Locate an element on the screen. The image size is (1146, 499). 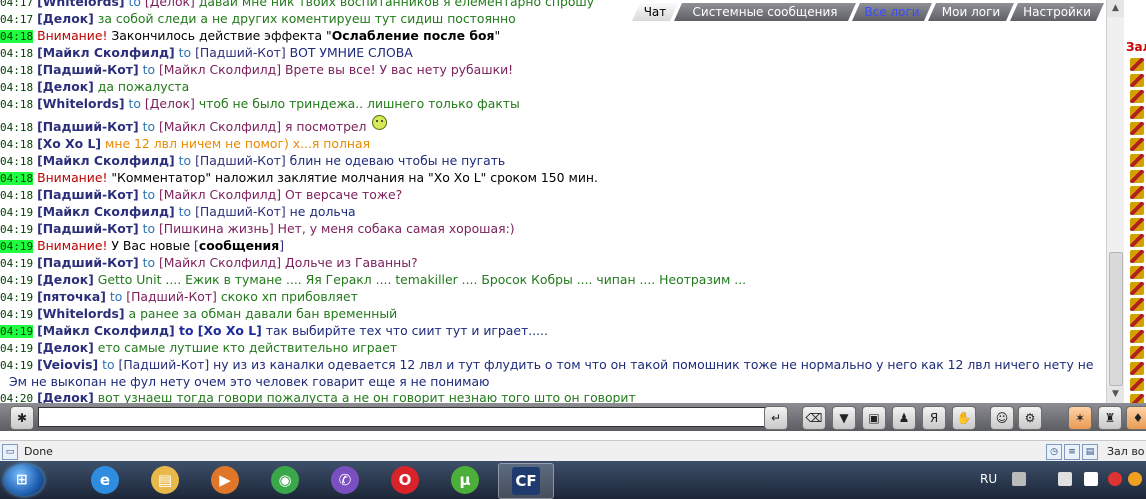
scroll-thumb is located at coordinates (1116, 319).